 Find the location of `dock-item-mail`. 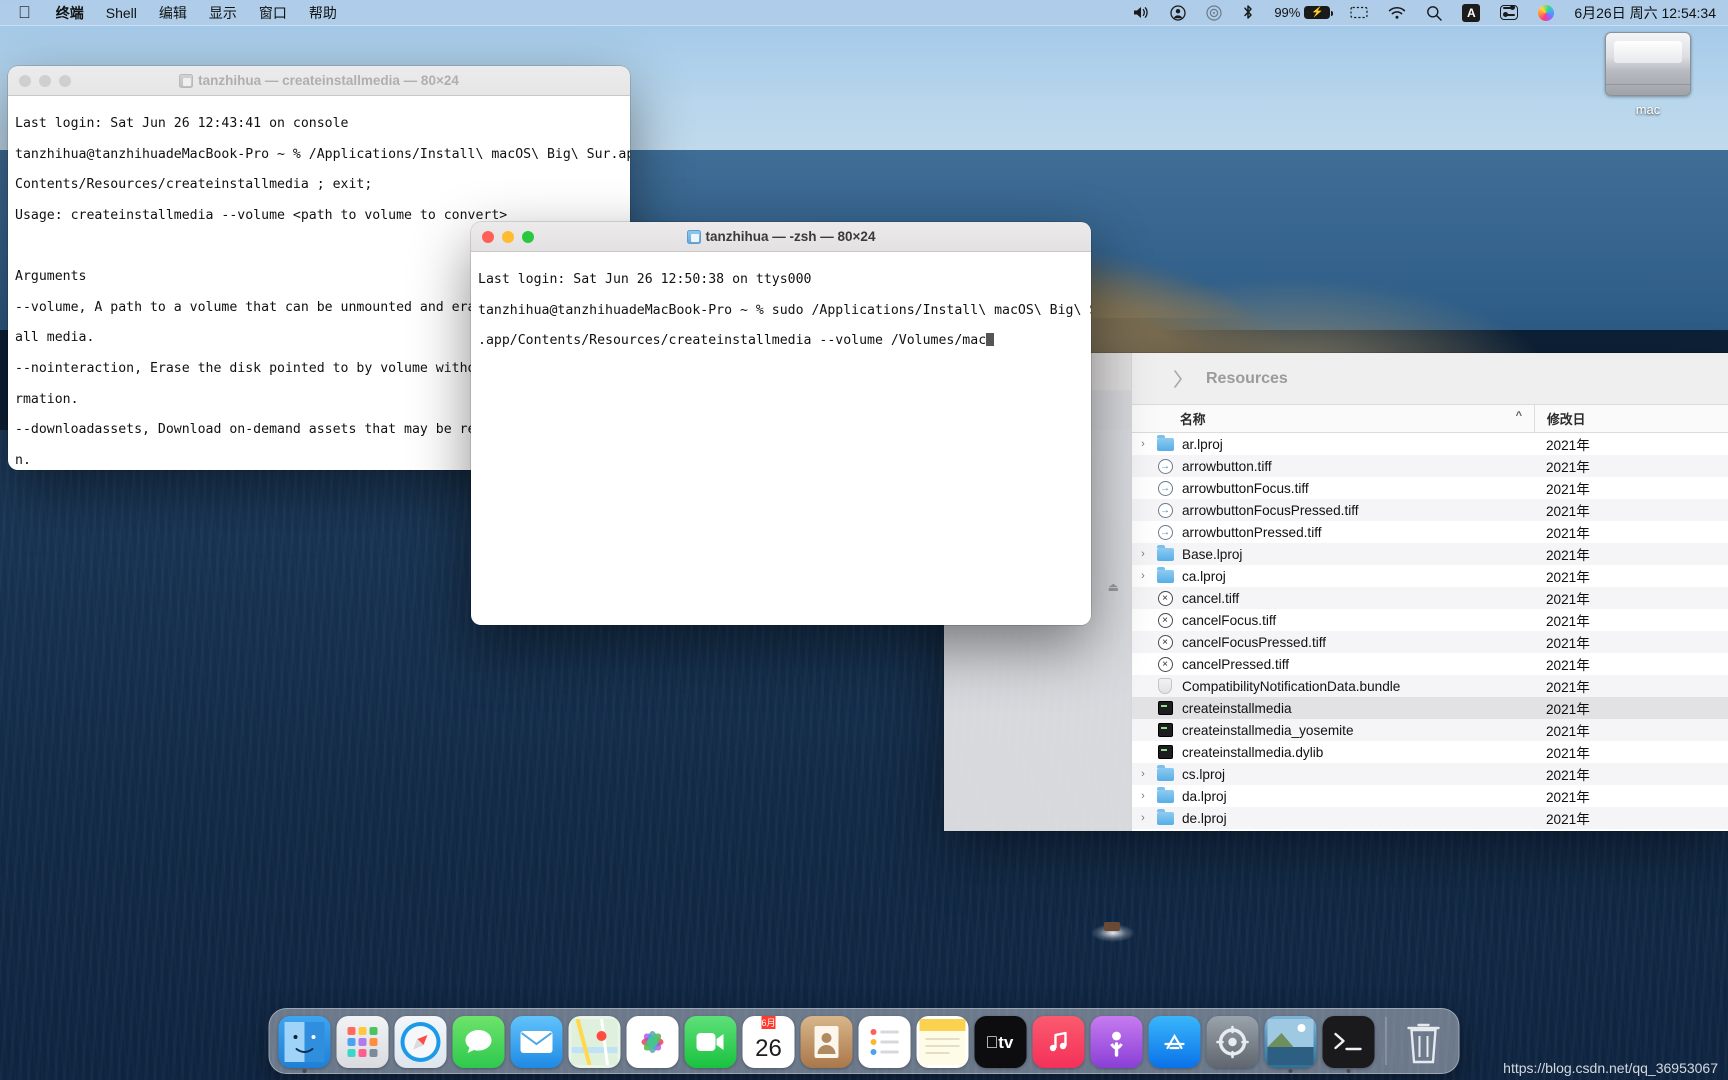

dock-item-mail is located at coordinates (536, 1042).